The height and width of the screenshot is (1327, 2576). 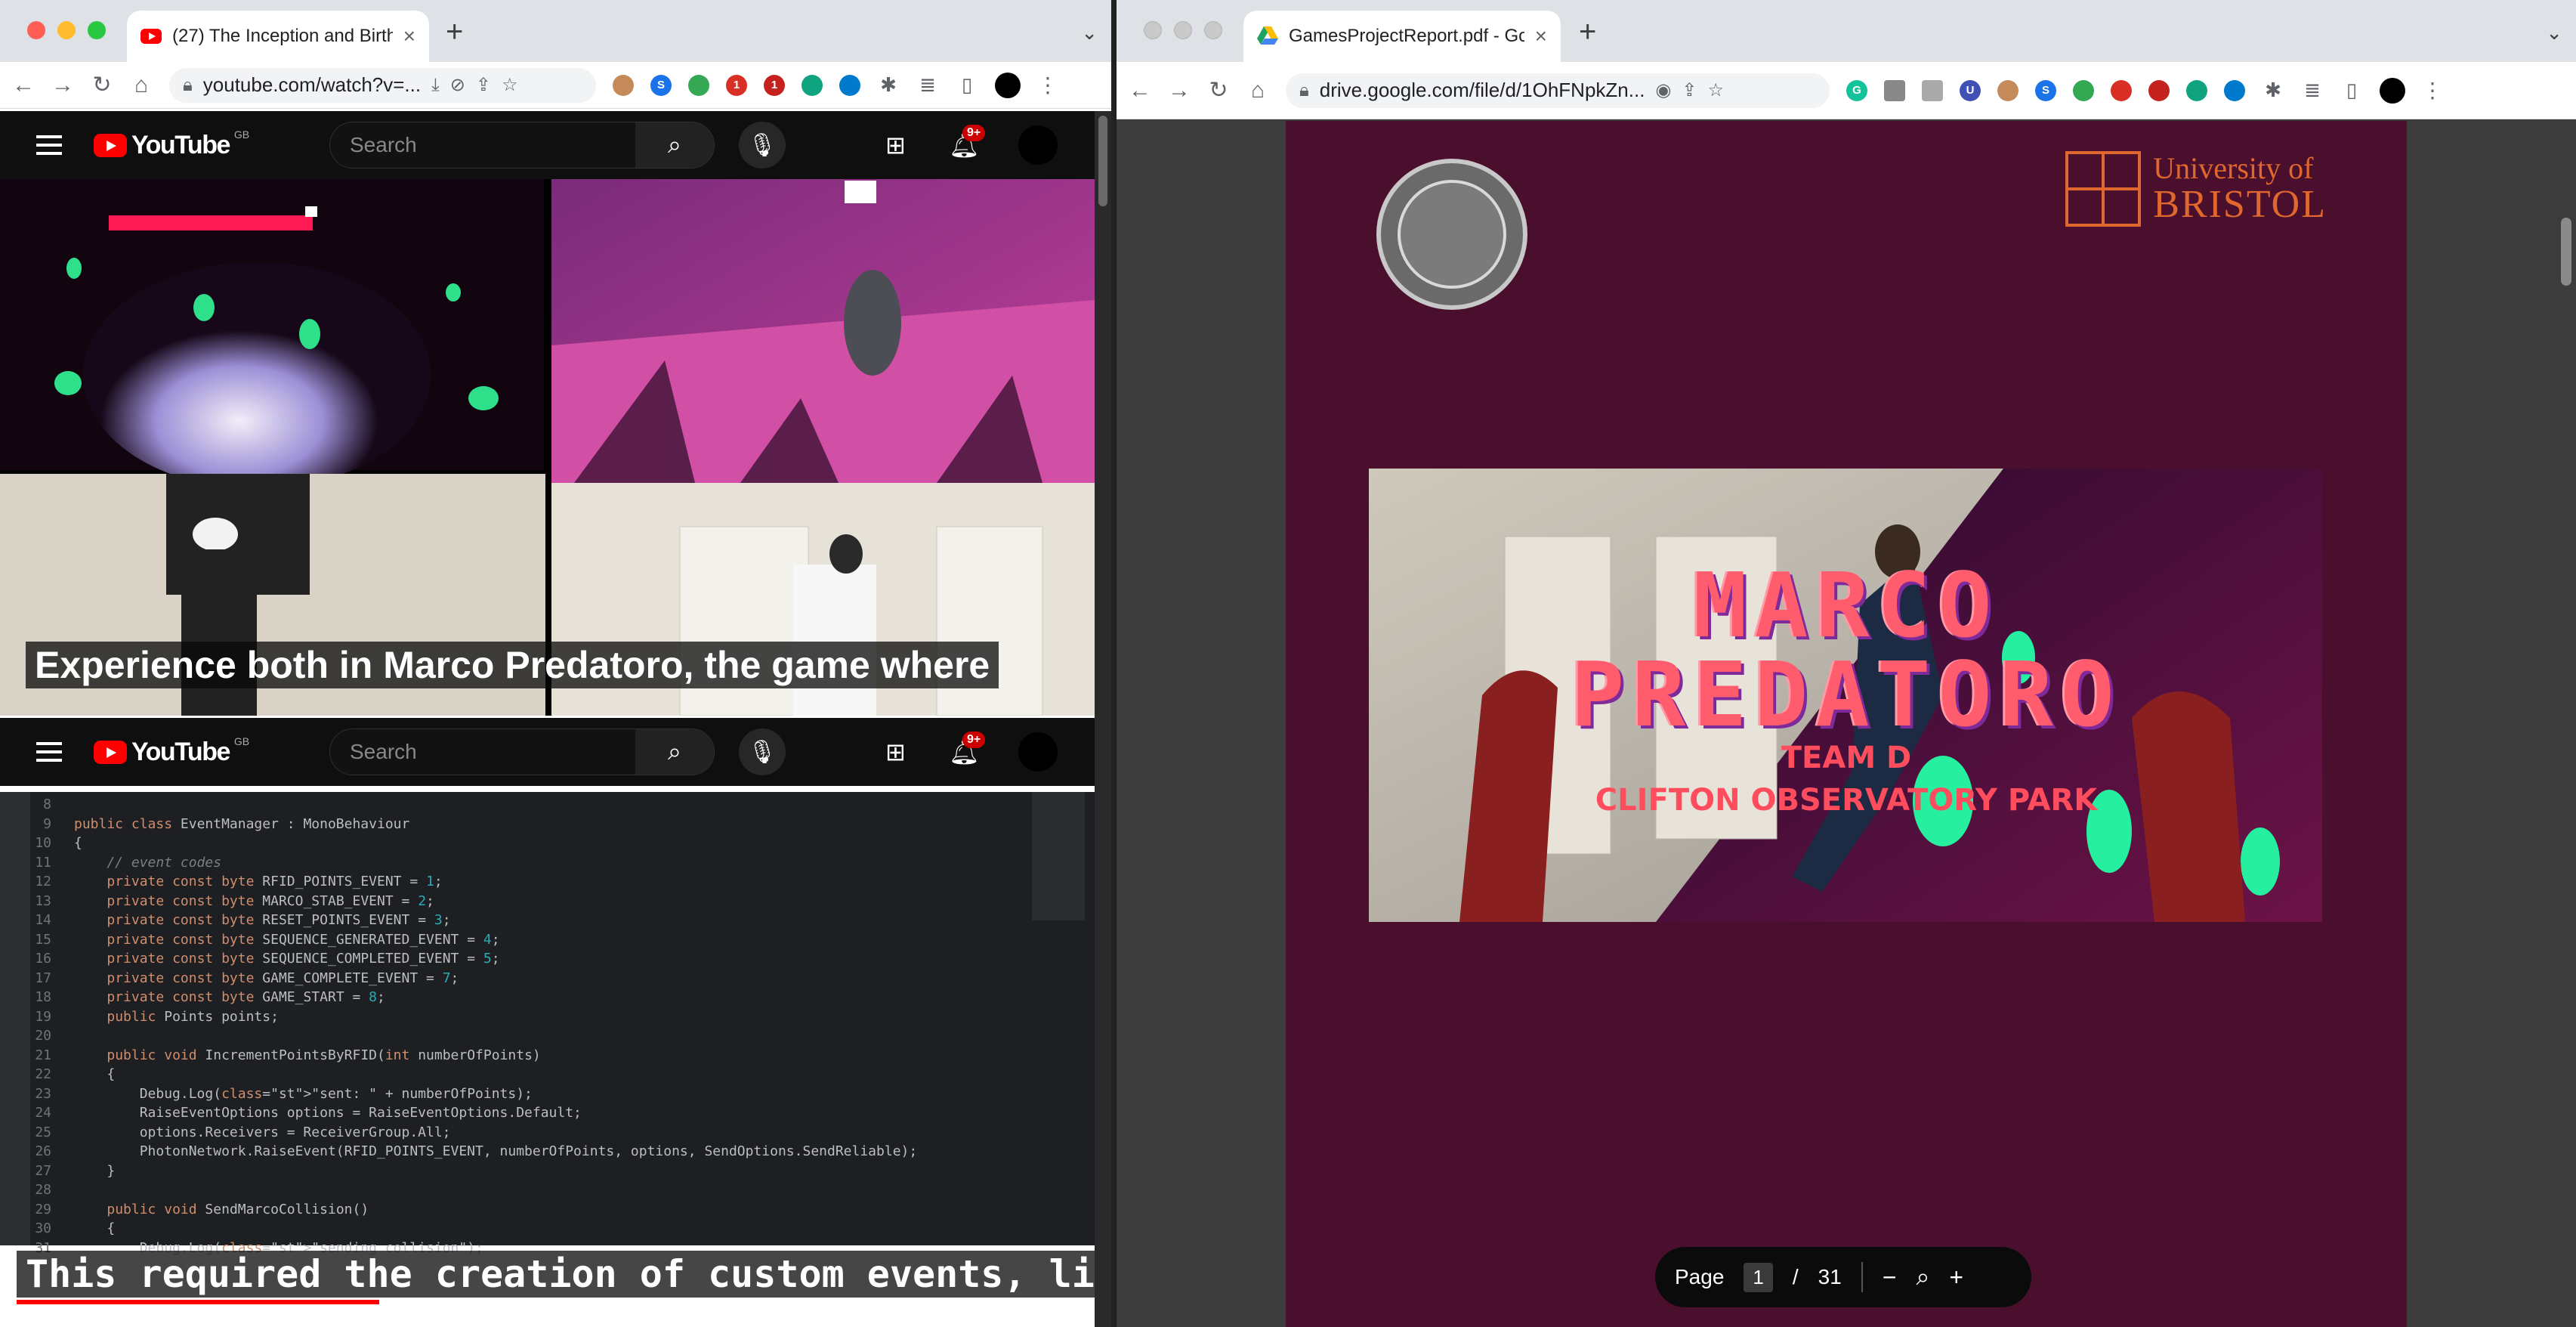 What do you see at coordinates (198, 1302) in the screenshot?
I see `video-progress-bar` at bounding box center [198, 1302].